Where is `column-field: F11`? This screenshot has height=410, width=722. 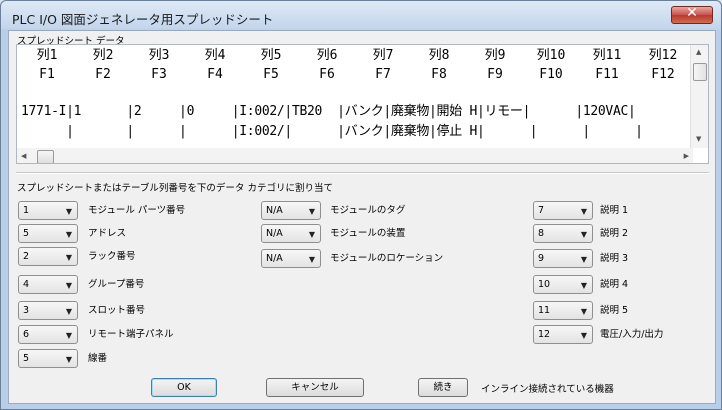 column-field: F11 is located at coordinates (607, 74).